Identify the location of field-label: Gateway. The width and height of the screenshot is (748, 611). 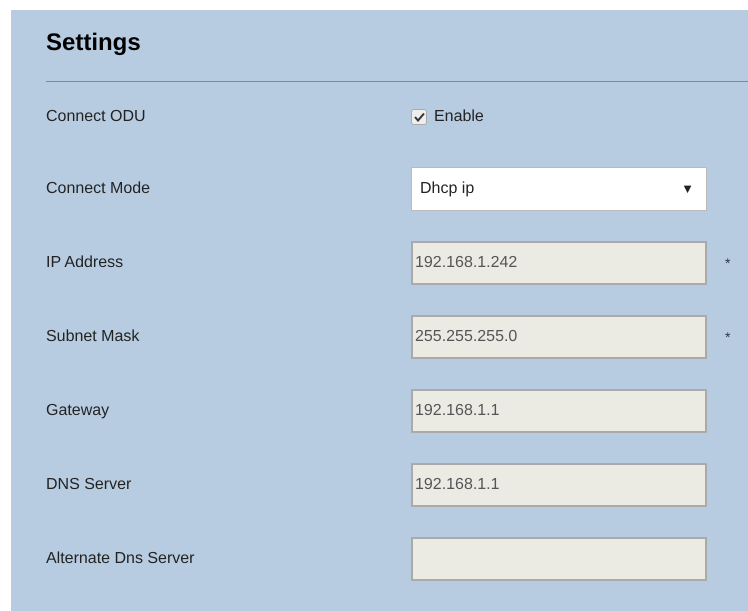
(78, 411).